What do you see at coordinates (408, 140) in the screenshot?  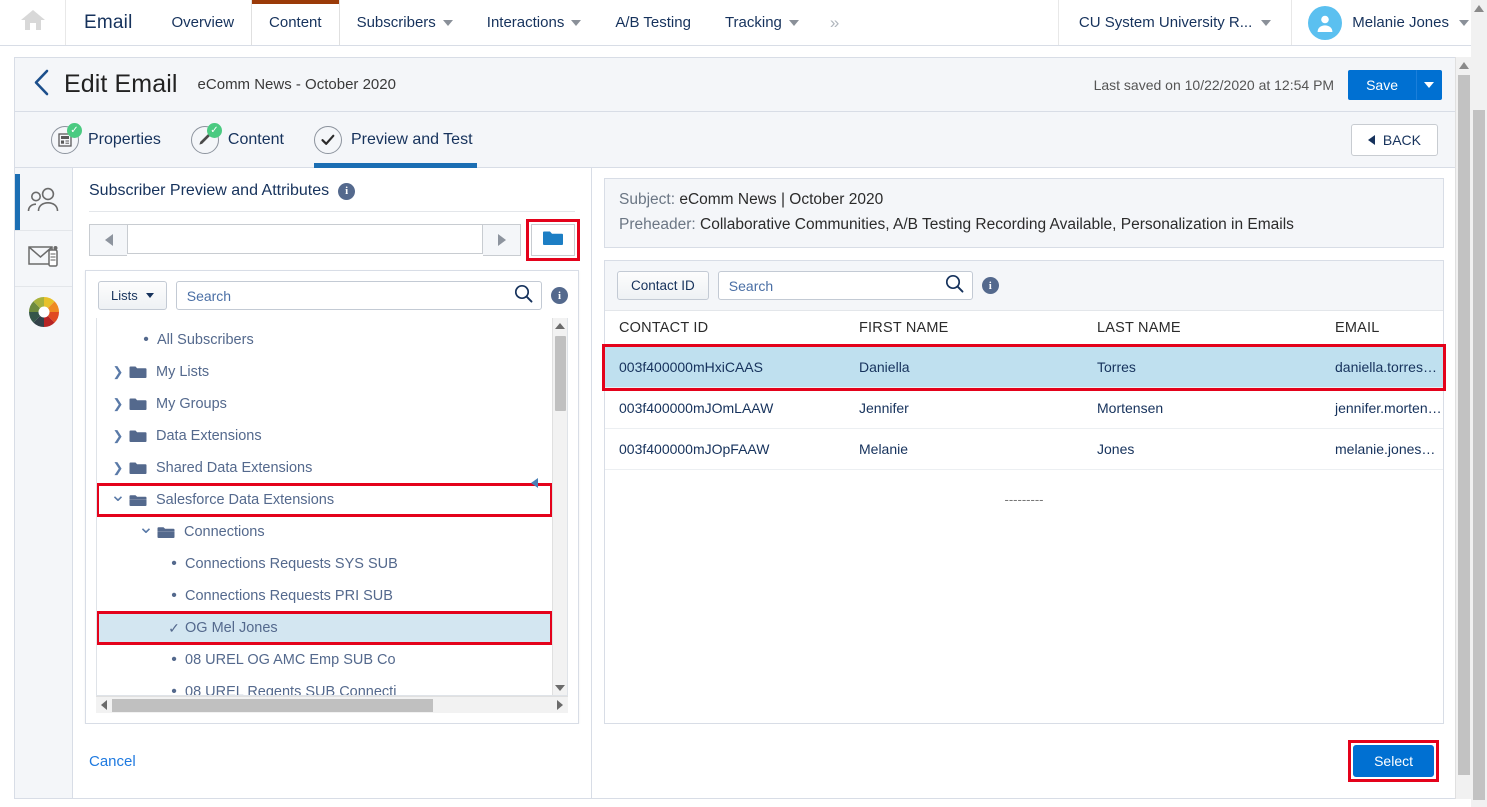 I see `tab-preview-and-test: Preview and Test` at bounding box center [408, 140].